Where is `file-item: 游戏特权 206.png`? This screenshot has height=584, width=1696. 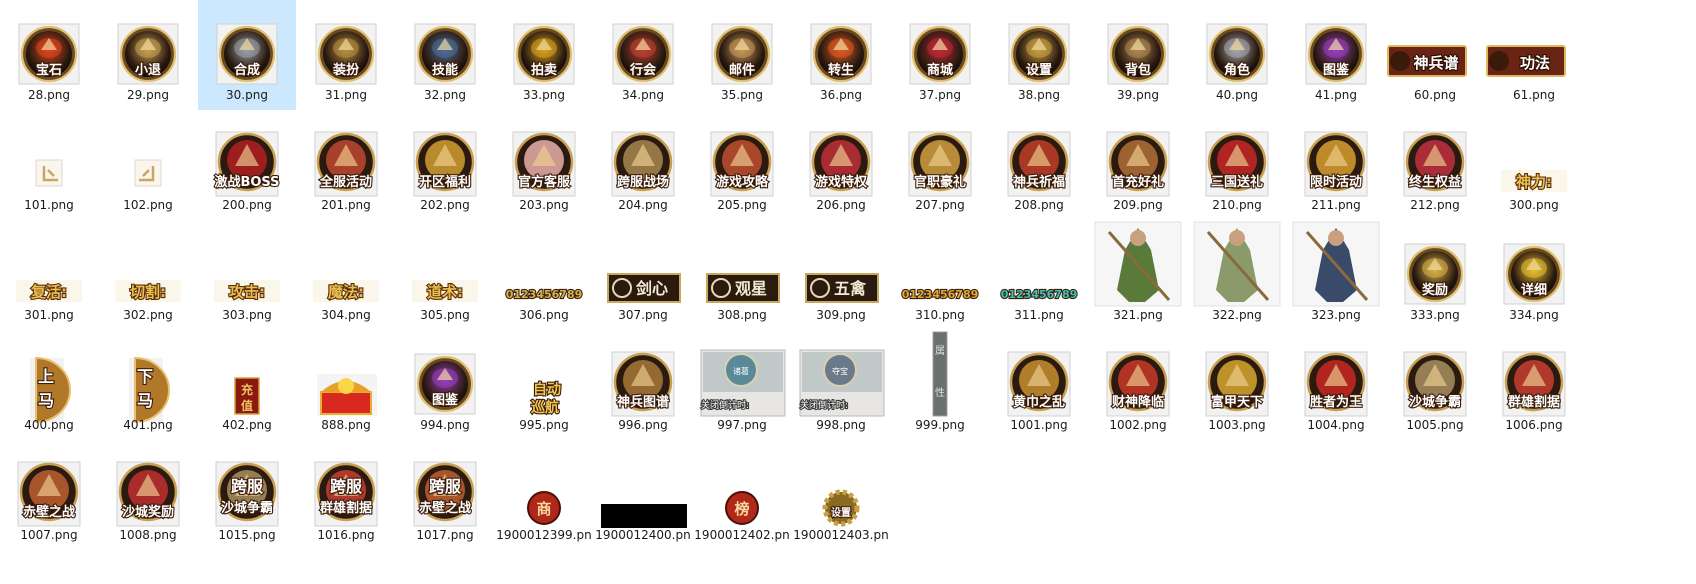 file-item: 游戏特权 206.png is located at coordinates (841, 165).